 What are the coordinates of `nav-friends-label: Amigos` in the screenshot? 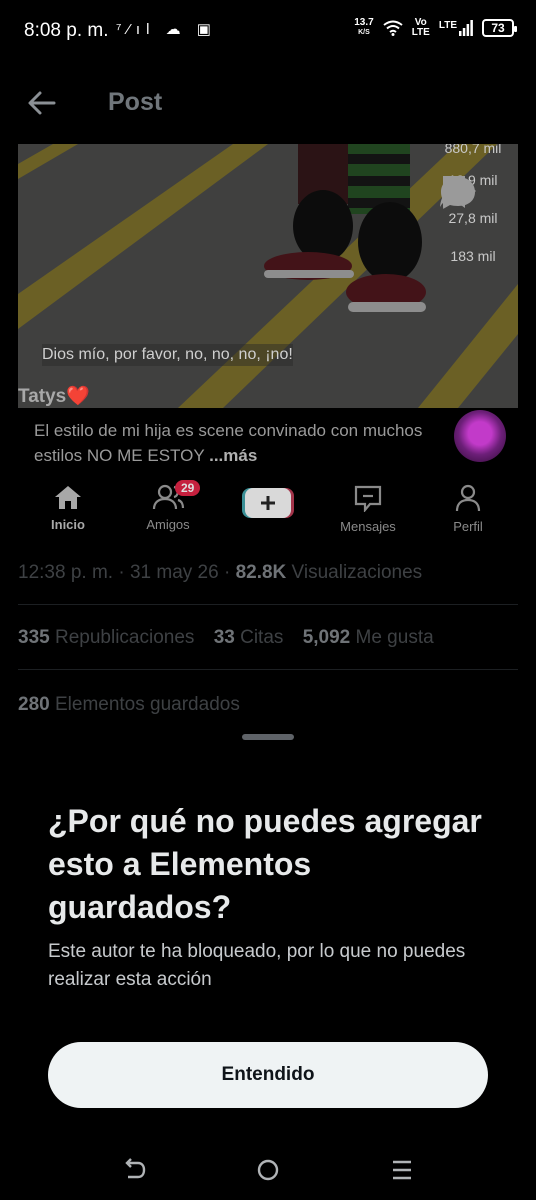 It's located at (168, 524).